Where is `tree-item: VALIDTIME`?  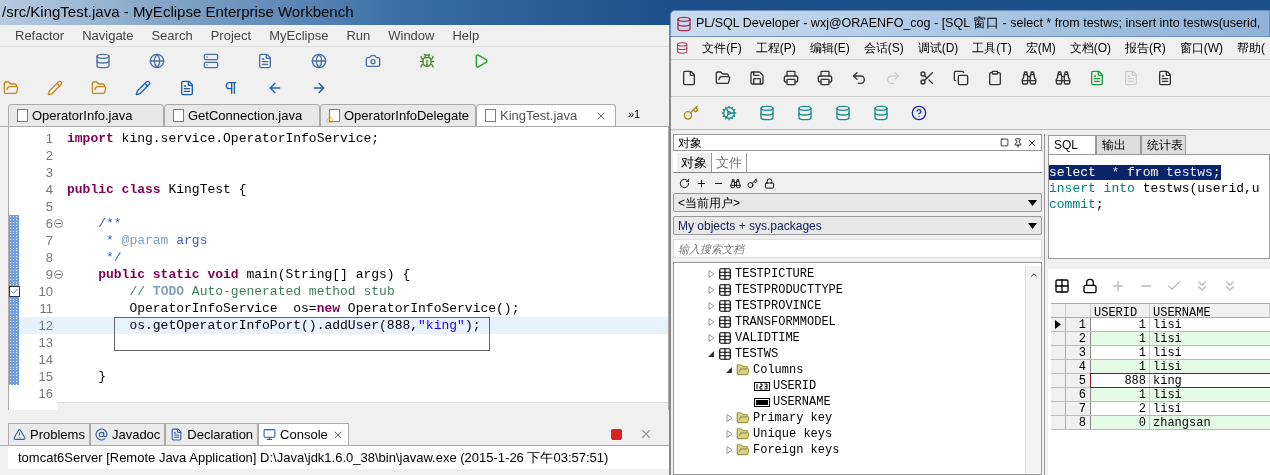
tree-item: VALIDTIME is located at coordinates (767, 338).